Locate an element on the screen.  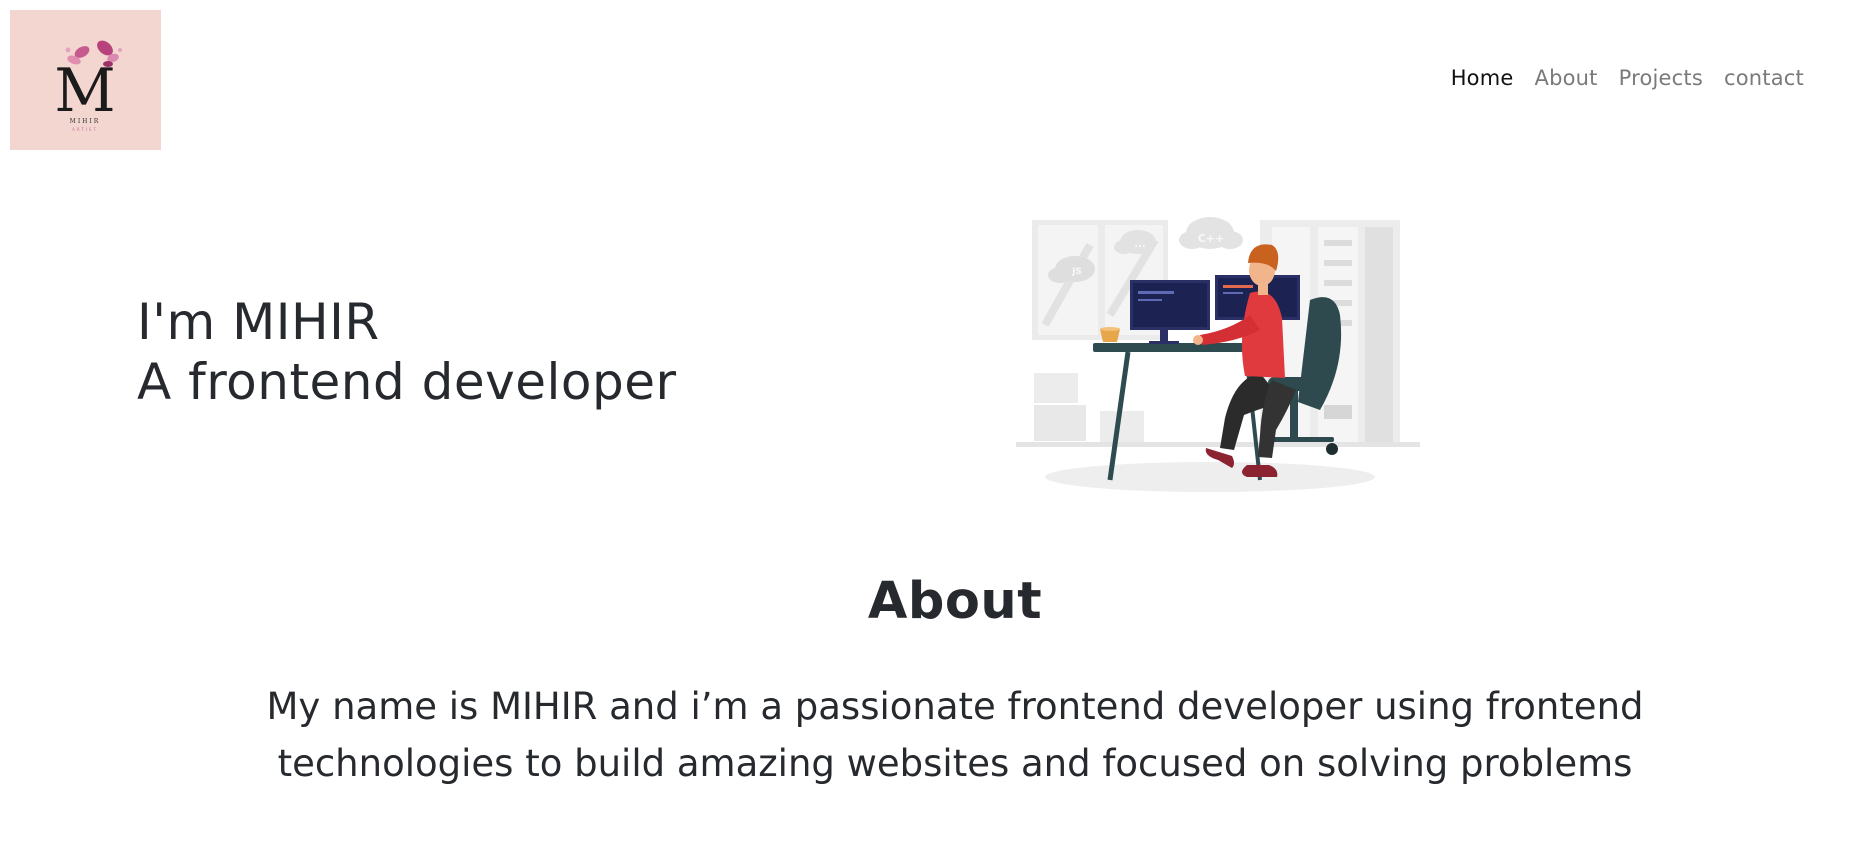
logo-subtitle: ARTIST is located at coordinates (85, 129).